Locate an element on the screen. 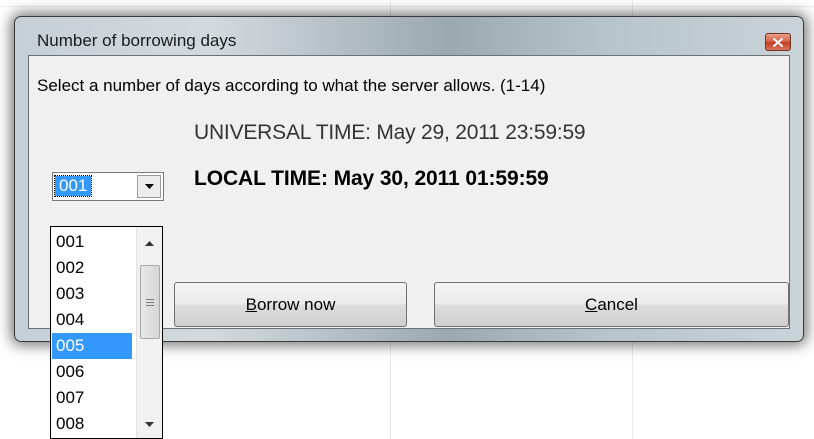 The height and width of the screenshot is (439, 814). close-button is located at coordinates (778, 42).